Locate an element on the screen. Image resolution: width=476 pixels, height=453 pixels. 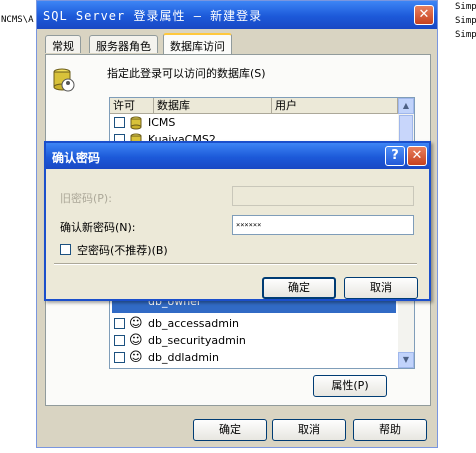
new-password-input is located at coordinates (323, 225).